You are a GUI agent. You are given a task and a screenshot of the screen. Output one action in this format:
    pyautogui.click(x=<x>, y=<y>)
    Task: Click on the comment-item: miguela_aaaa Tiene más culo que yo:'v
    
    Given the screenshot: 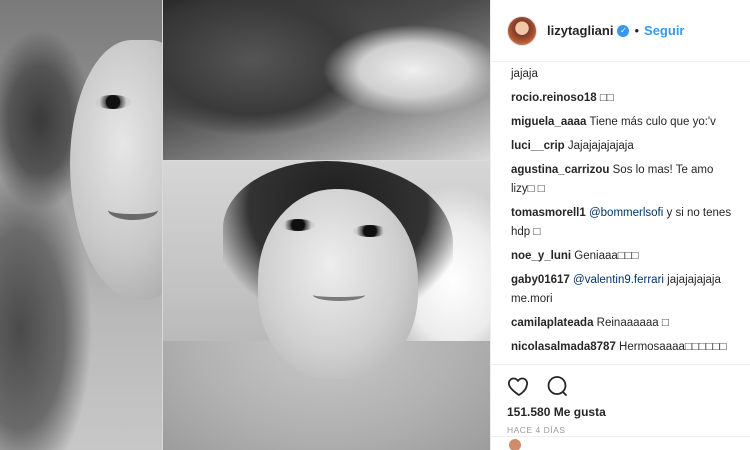 What is the action you would take?
    pyautogui.click(x=624, y=122)
    